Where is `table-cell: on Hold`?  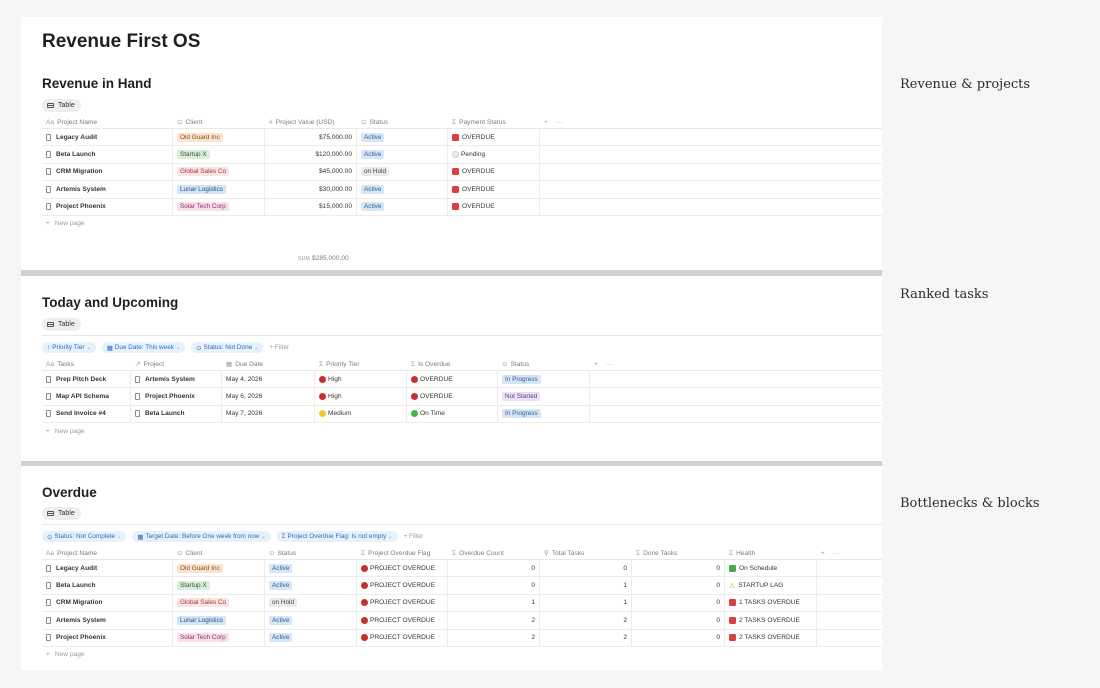
table-cell: on Hold is located at coordinates (311, 603).